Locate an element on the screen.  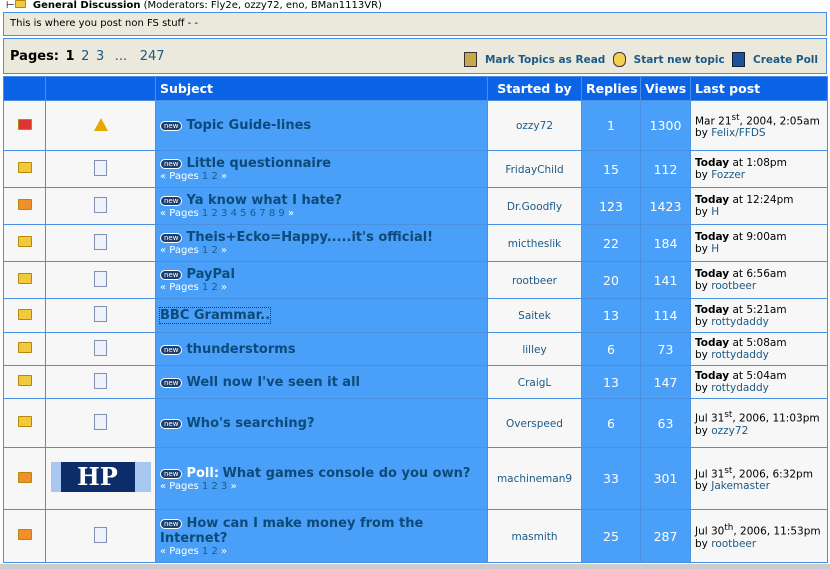
starter-link: lilley is located at coordinates (534, 350).